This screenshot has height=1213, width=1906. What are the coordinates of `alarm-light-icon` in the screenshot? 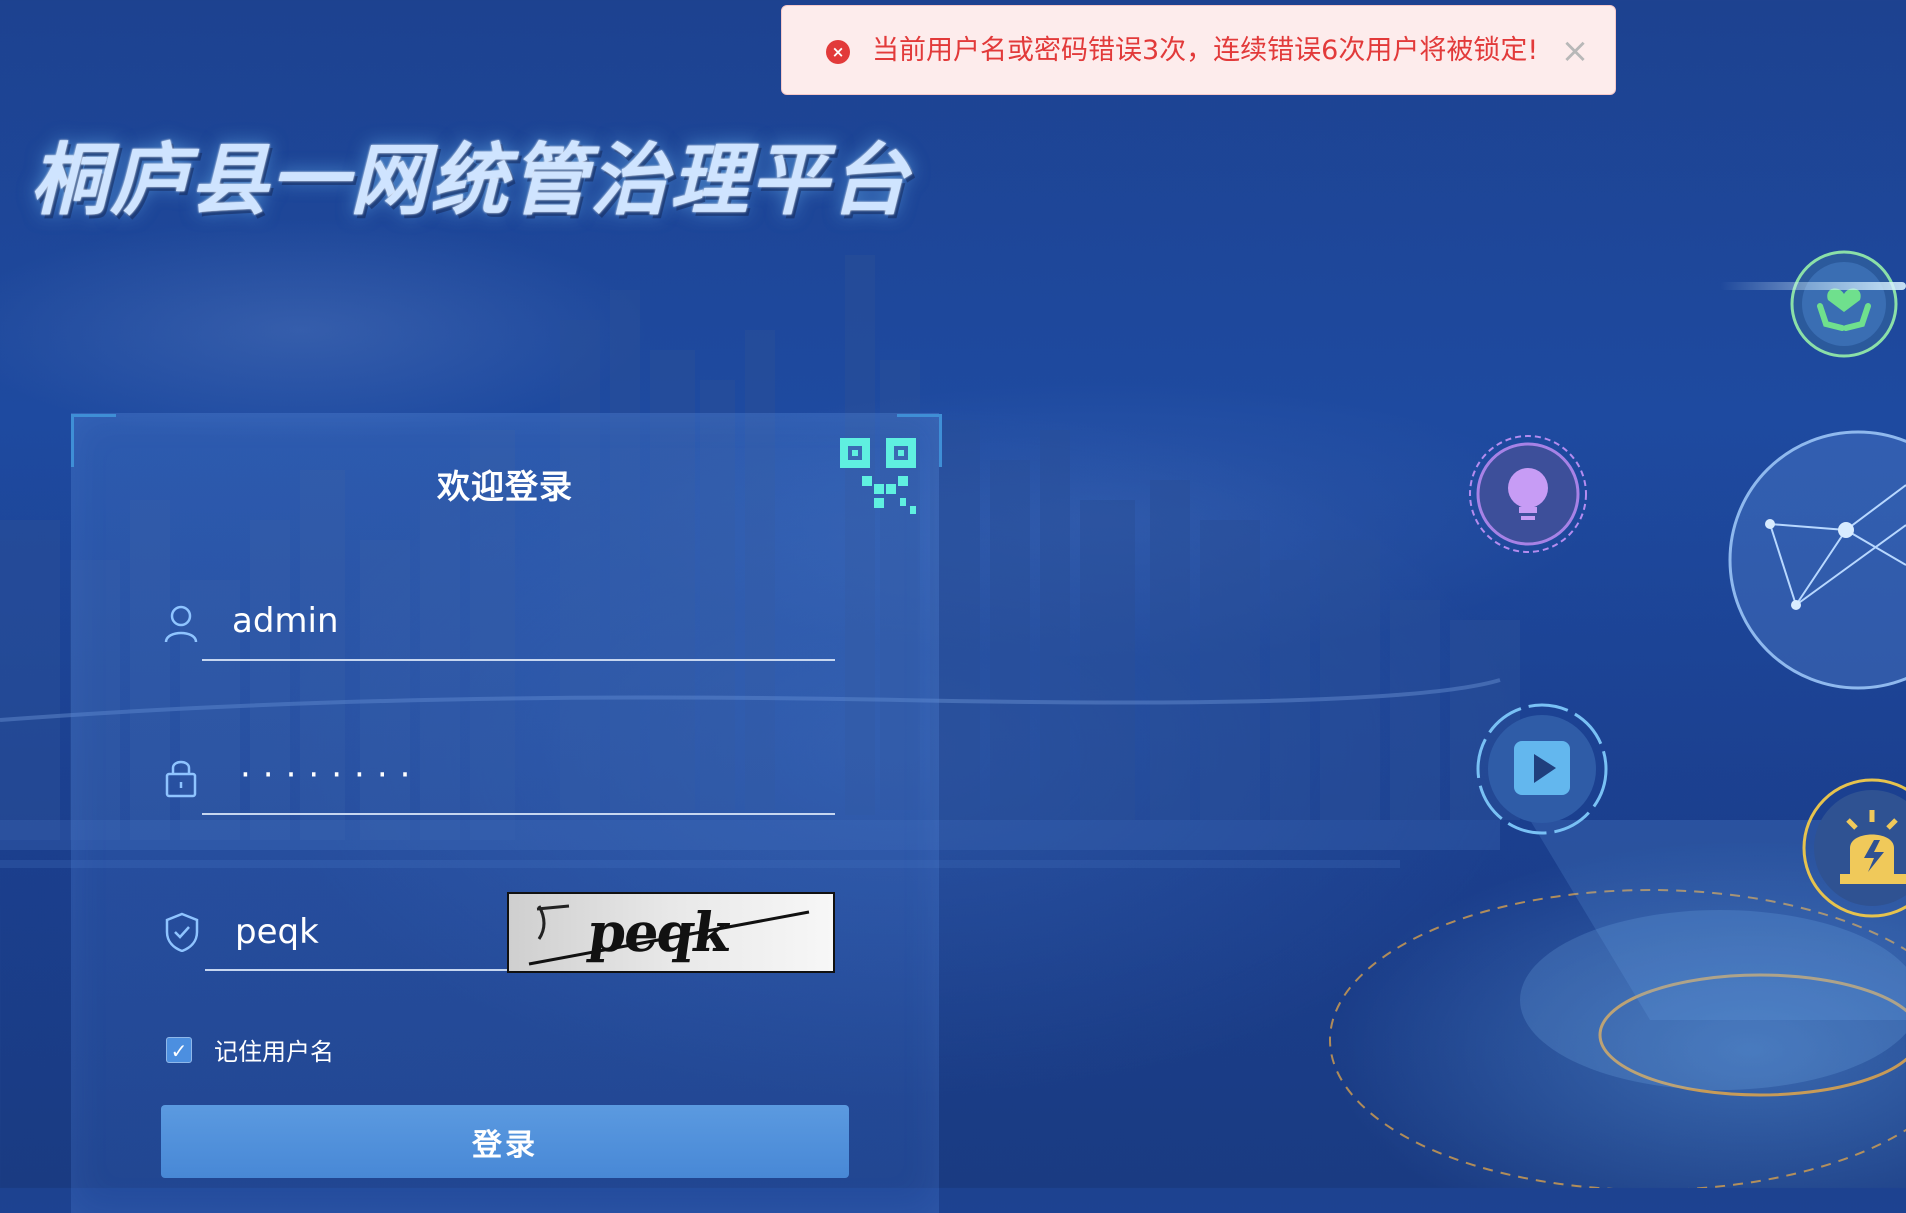 It's located at (1854, 848).